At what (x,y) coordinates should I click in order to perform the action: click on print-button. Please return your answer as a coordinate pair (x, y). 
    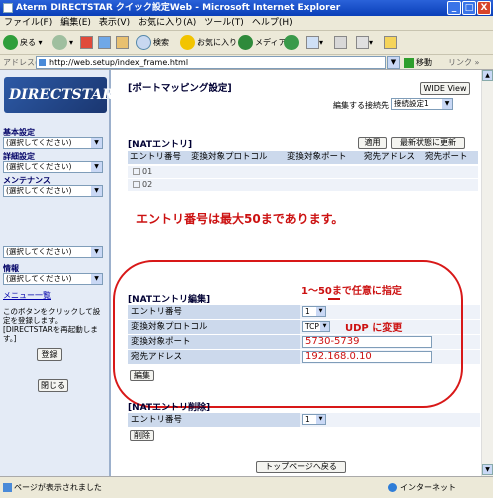
    Looking at the image, I should click on (340, 43).